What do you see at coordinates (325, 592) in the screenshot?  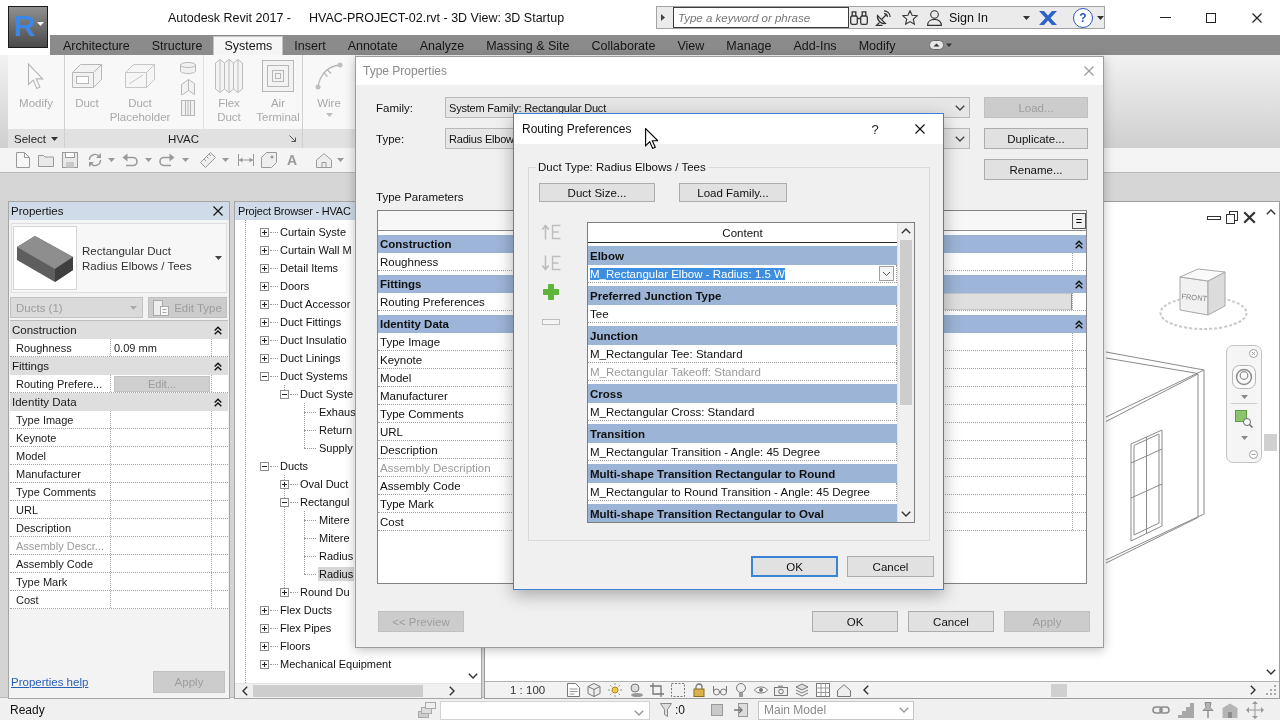 I see `tree-item: Round Du` at bounding box center [325, 592].